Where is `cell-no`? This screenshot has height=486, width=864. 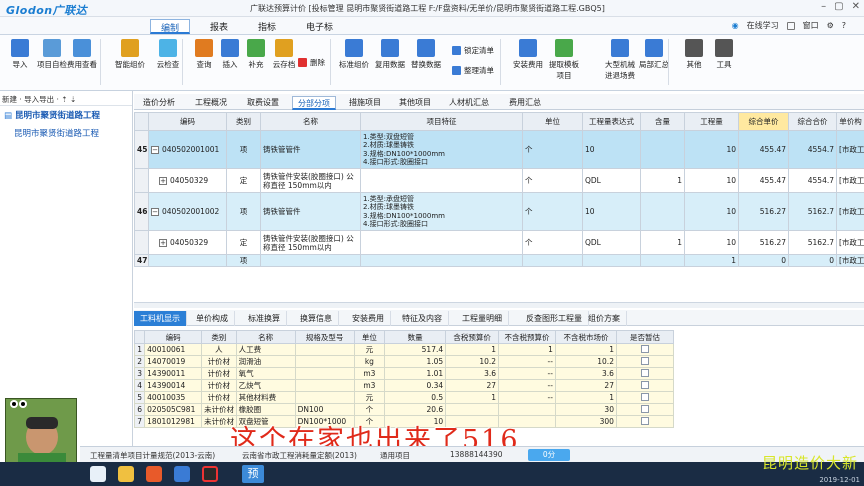
cell-no is located at coordinates (141, 180).